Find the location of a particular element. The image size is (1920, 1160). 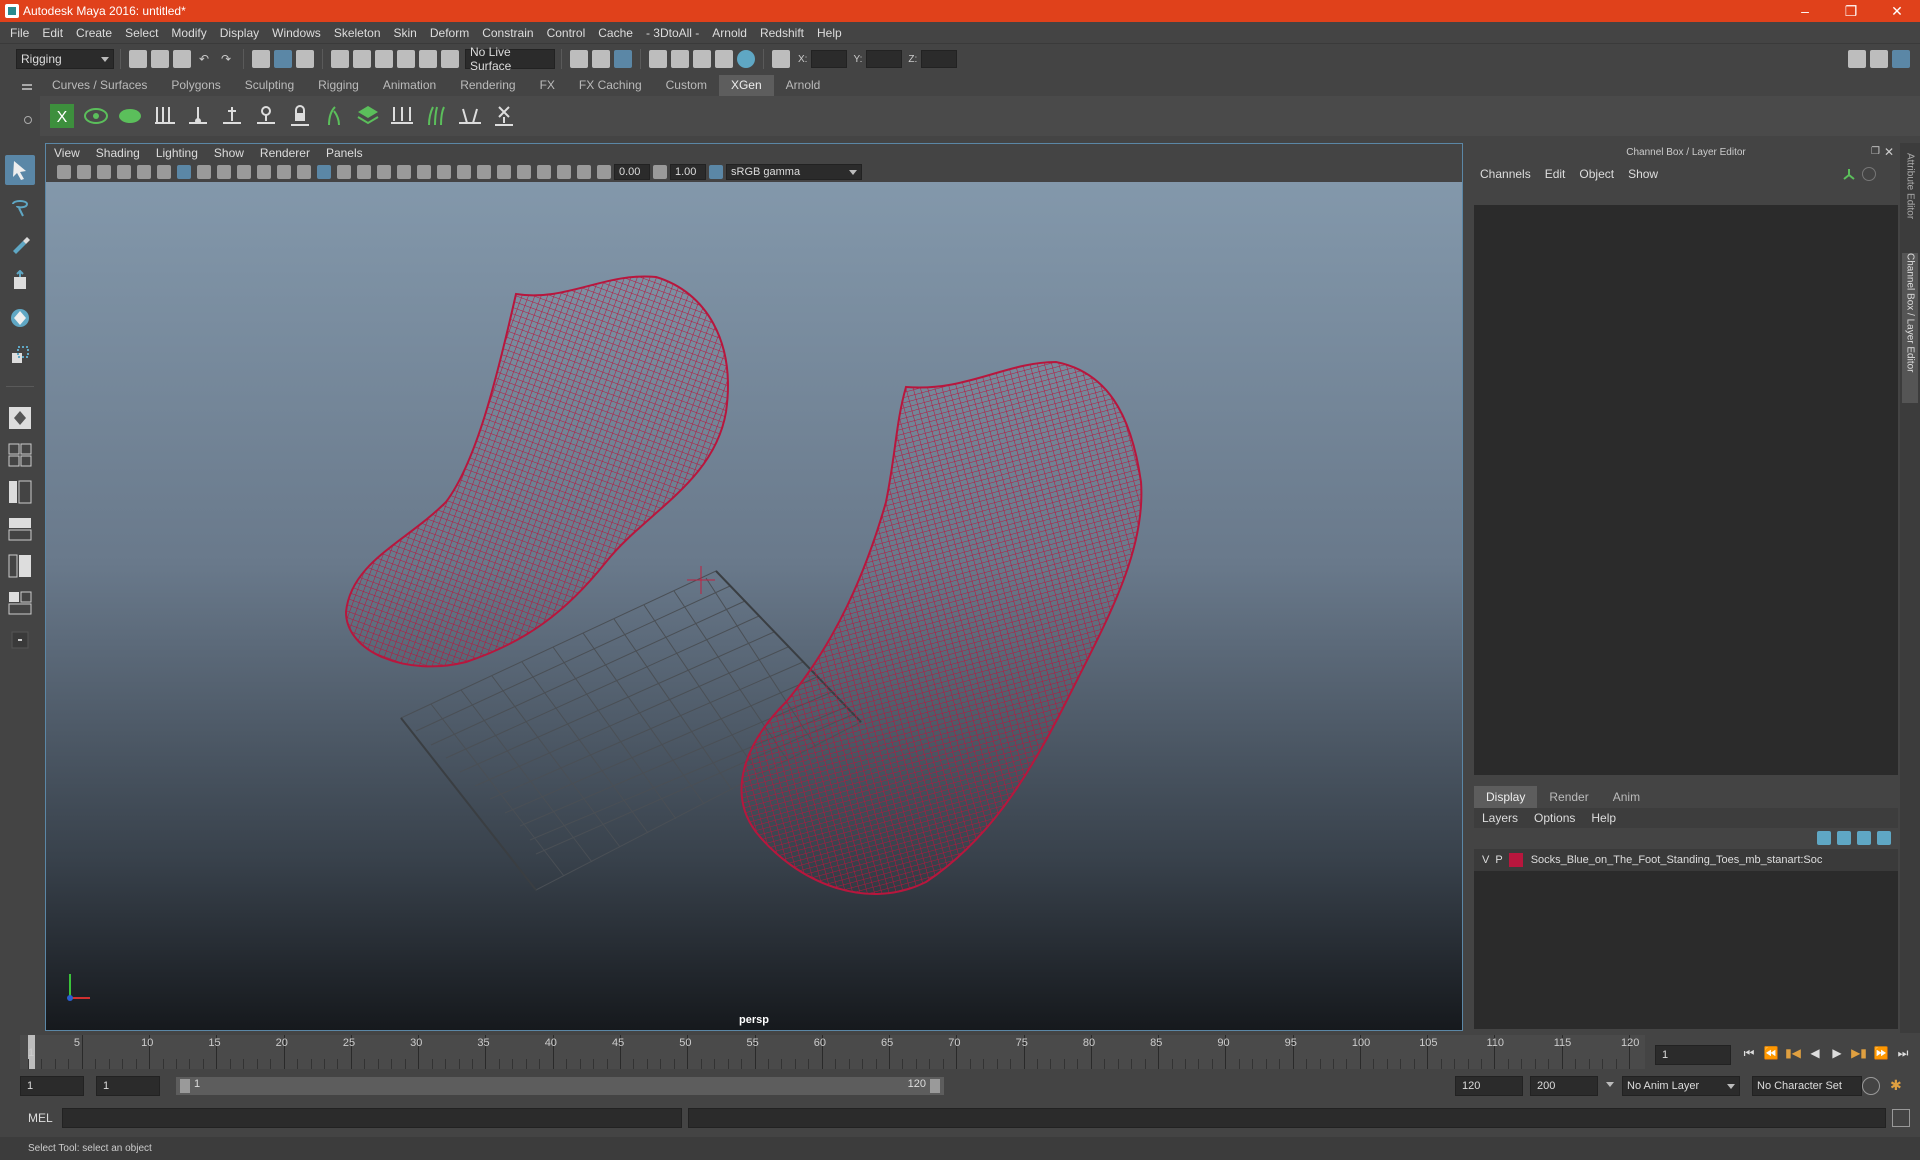

menu-edit: Edit is located at coordinates (52, 33).